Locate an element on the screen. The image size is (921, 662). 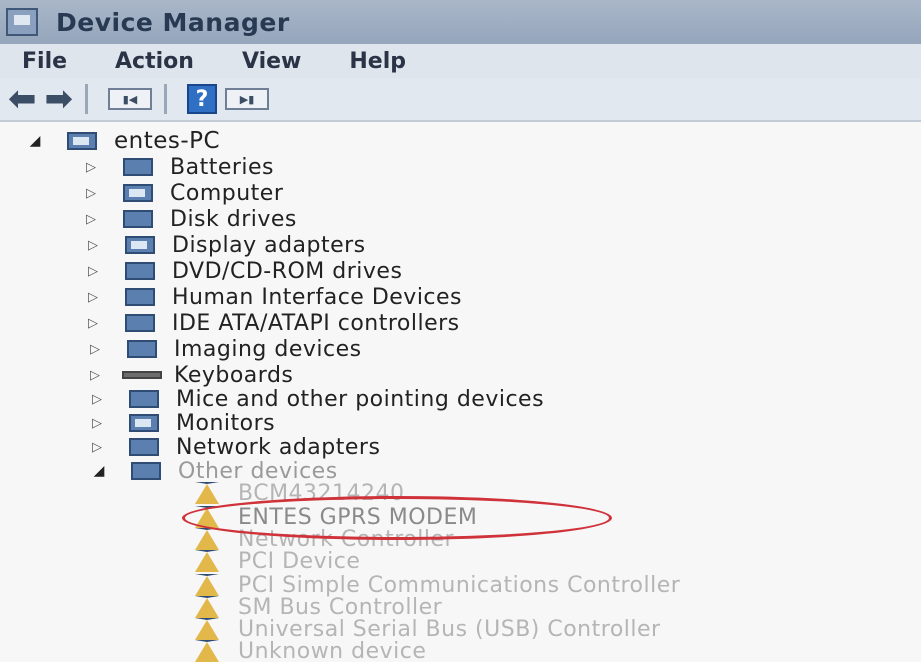
category-label: IDE ATA/ATAPI controllers is located at coordinates (316, 323).